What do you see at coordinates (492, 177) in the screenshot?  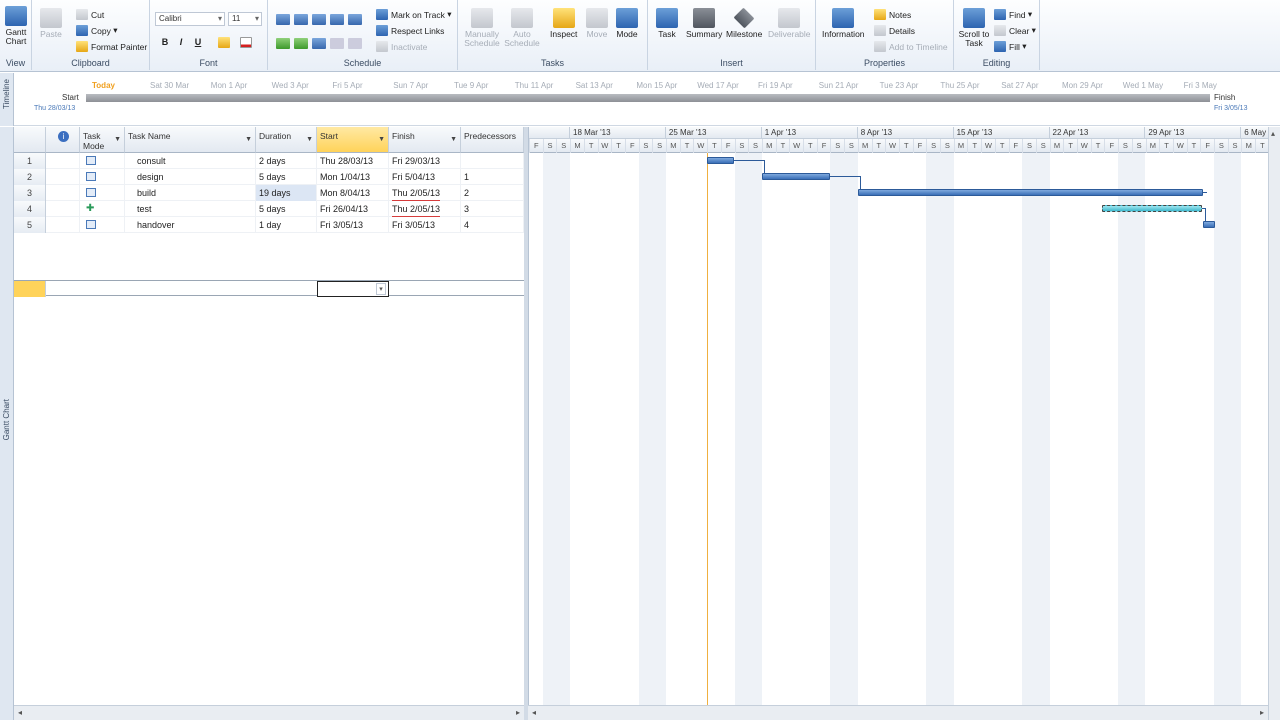 I see `task-pred-cell: 1` at bounding box center [492, 177].